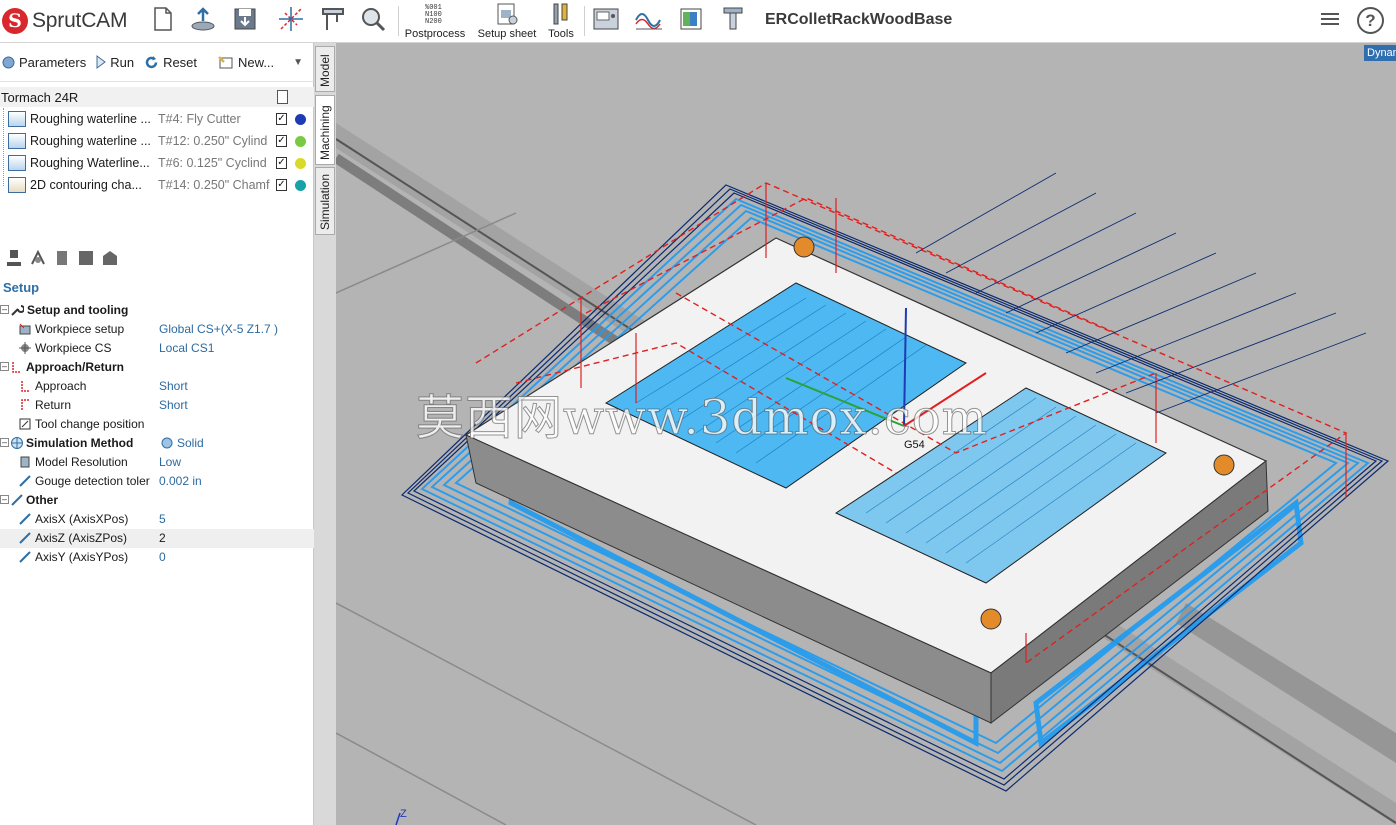  What do you see at coordinates (203, 19) in the screenshot?
I see `open-project-button` at bounding box center [203, 19].